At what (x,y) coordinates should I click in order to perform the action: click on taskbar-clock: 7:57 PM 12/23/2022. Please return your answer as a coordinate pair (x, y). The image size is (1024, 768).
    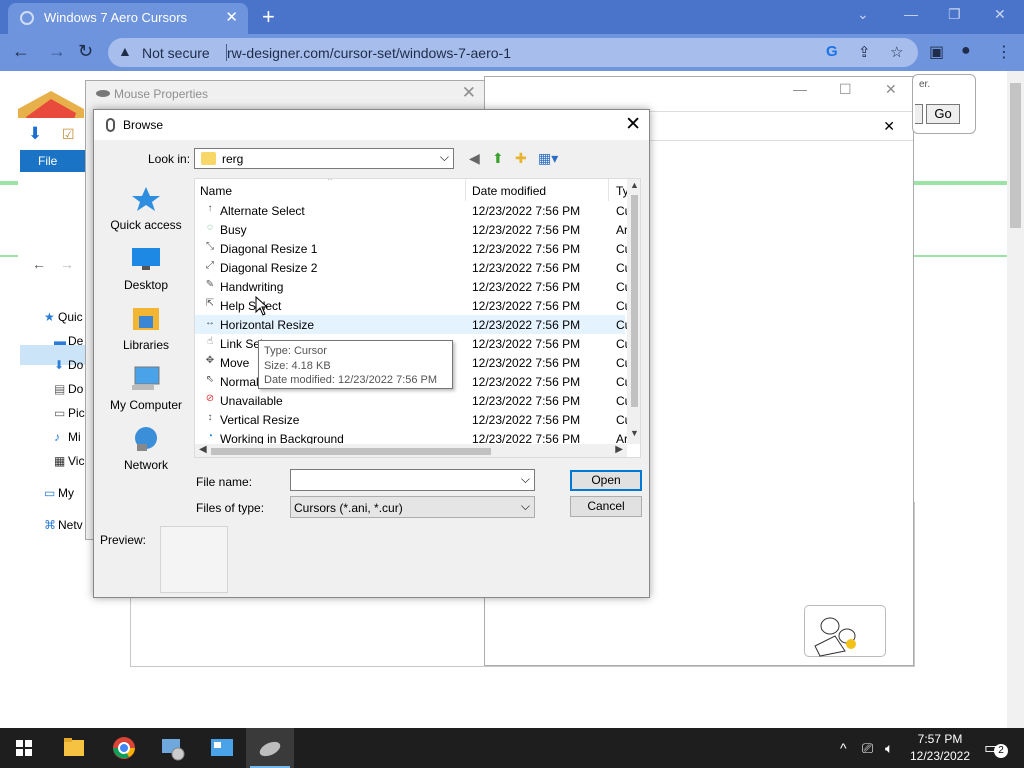
    Looking at the image, I should click on (940, 748).